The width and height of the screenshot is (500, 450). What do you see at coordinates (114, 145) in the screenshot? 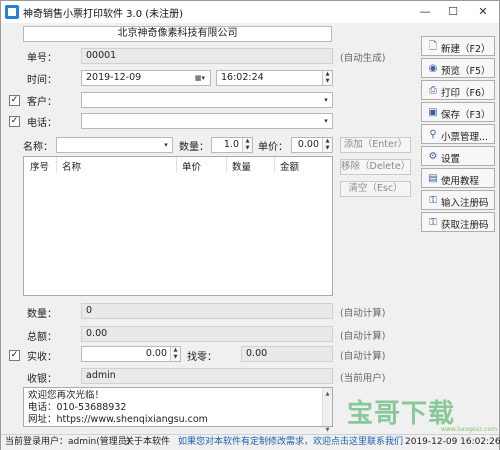
I see `item-name-combobox: ▾` at bounding box center [114, 145].